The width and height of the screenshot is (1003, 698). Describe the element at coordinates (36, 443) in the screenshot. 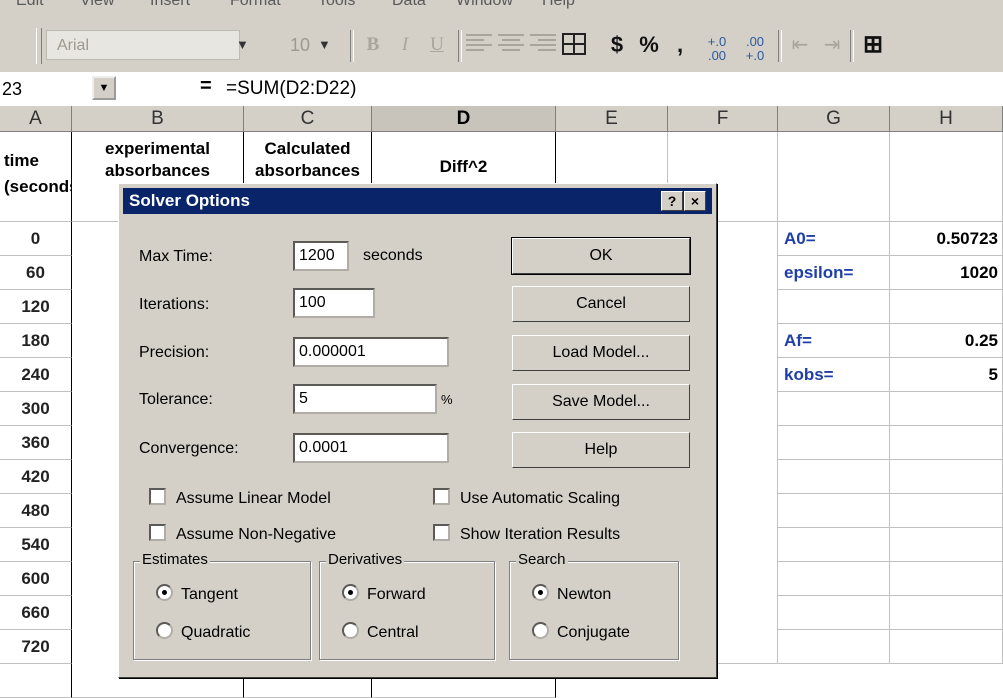

I see `time-cell: 360` at that location.